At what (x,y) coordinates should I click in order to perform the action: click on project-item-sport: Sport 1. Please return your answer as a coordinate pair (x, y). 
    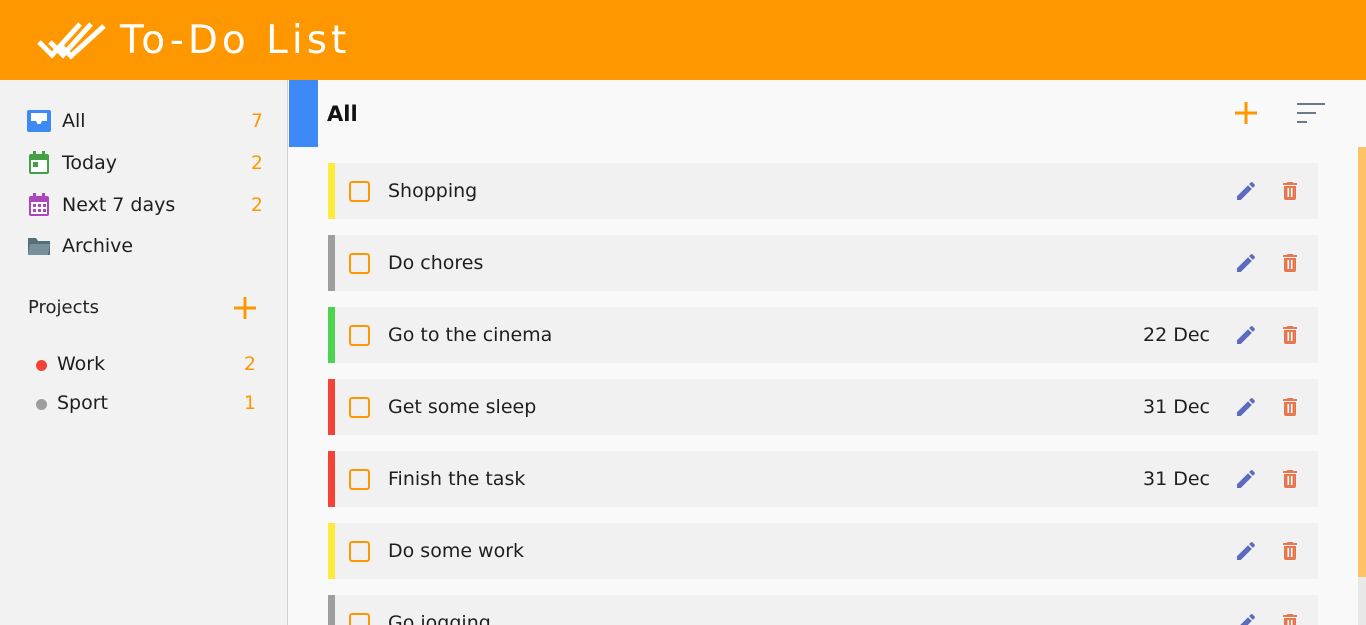
    Looking at the image, I should click on (145, 403).